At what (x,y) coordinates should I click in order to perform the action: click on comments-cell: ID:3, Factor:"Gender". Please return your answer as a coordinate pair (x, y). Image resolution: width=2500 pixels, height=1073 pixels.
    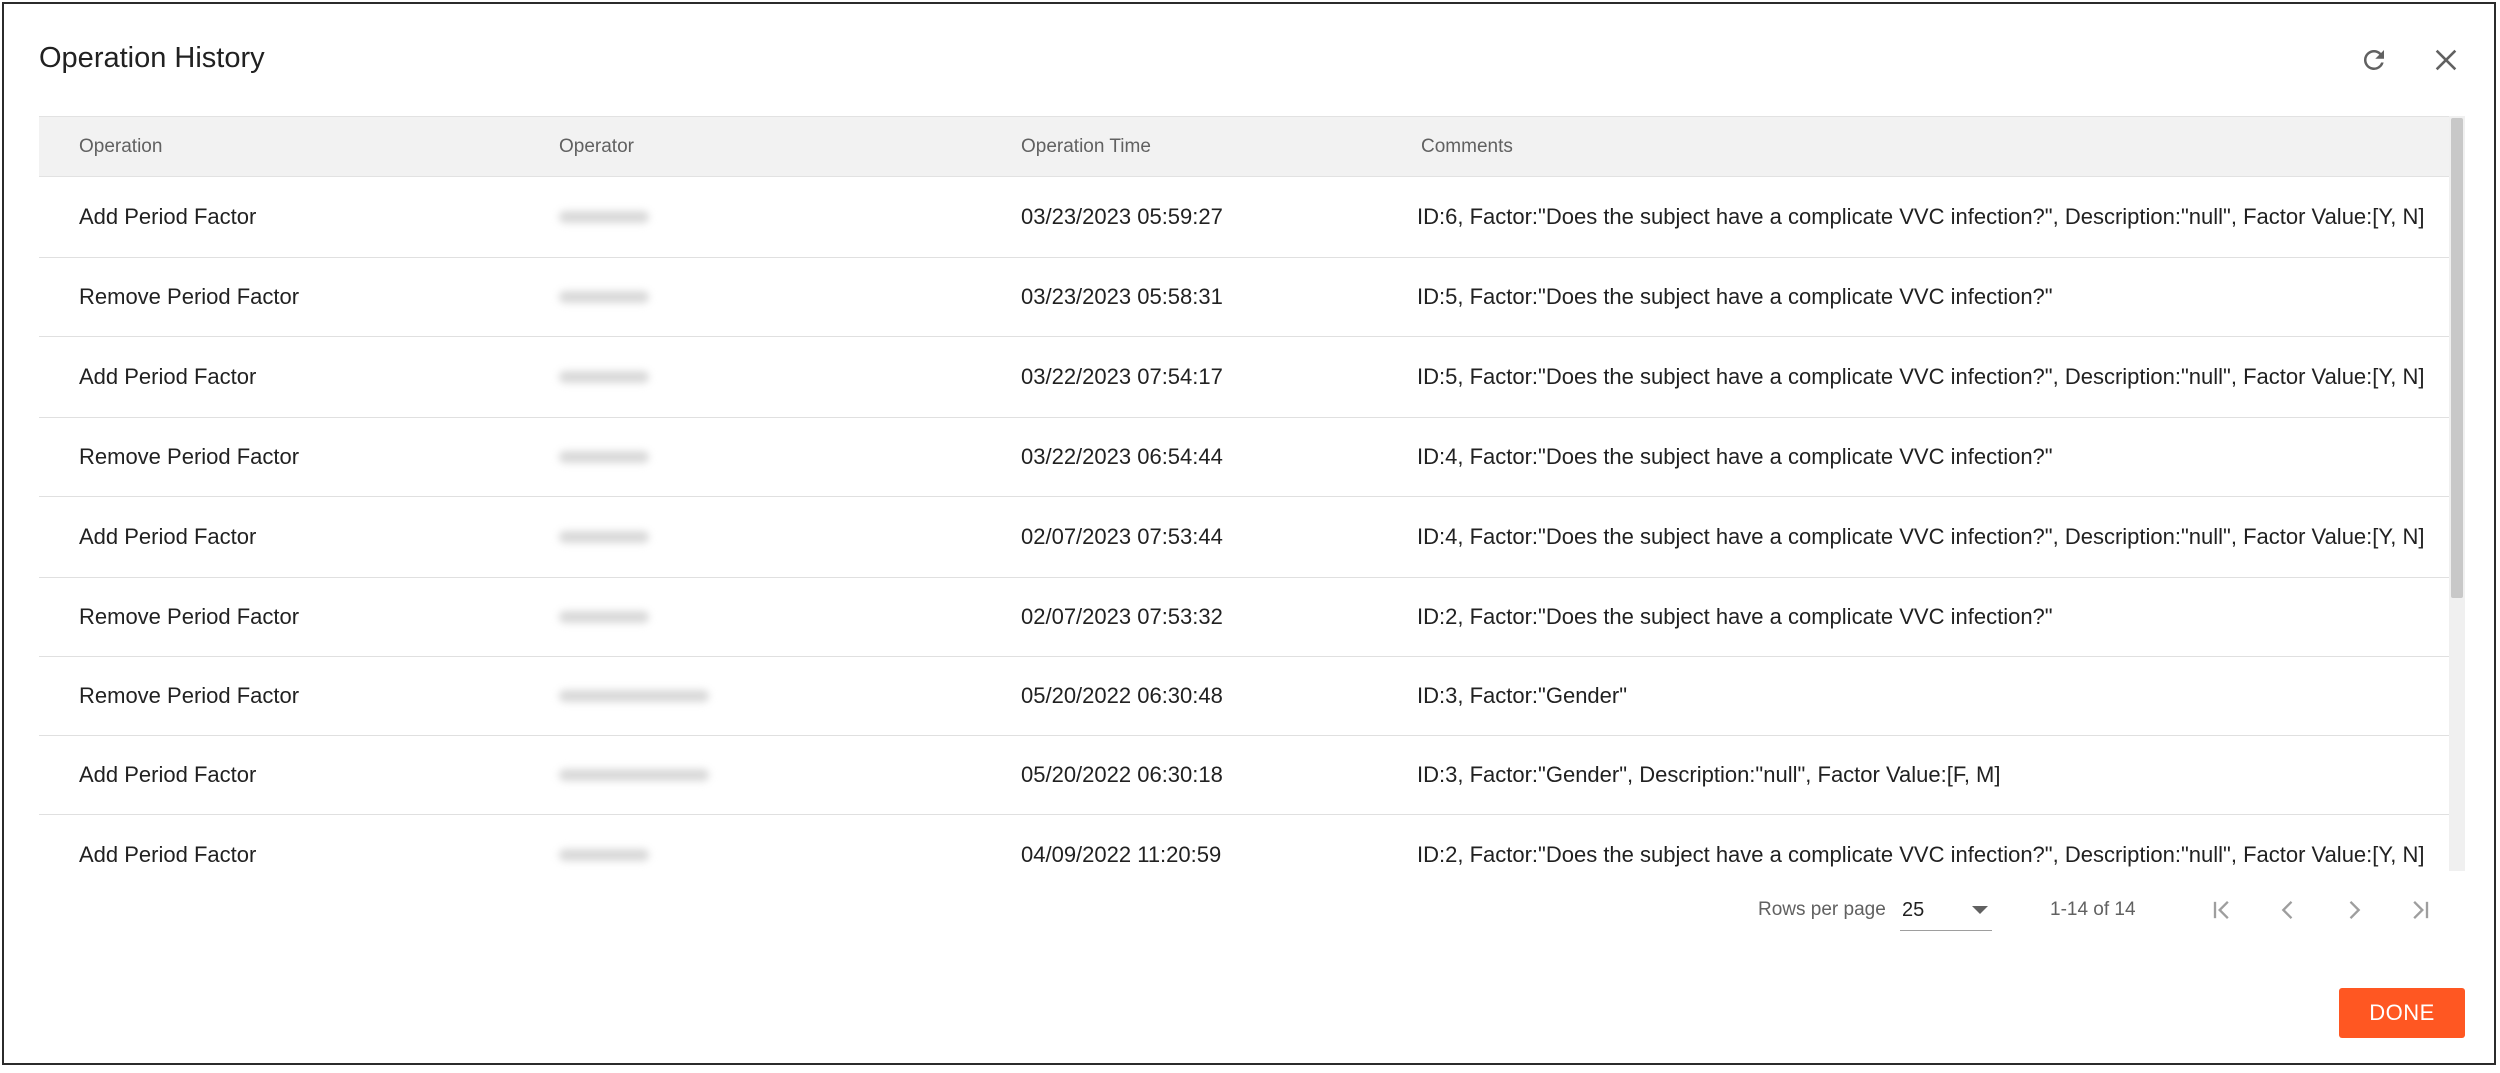
    Looking at the image, I should click on (1522, 695).